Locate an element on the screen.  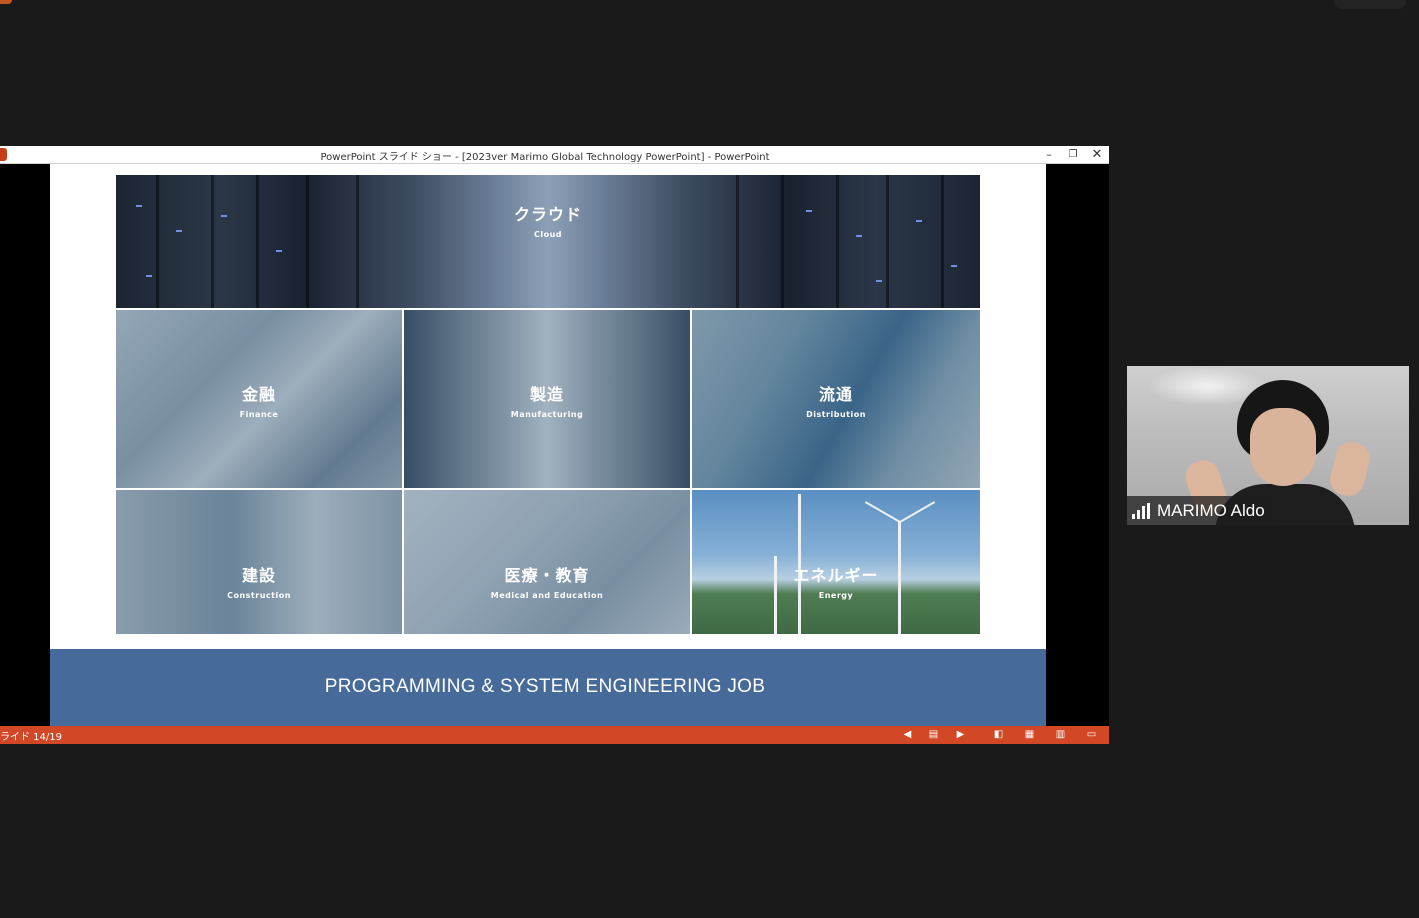
tile-title-en: Distribution is located at coordinates (836, 414).